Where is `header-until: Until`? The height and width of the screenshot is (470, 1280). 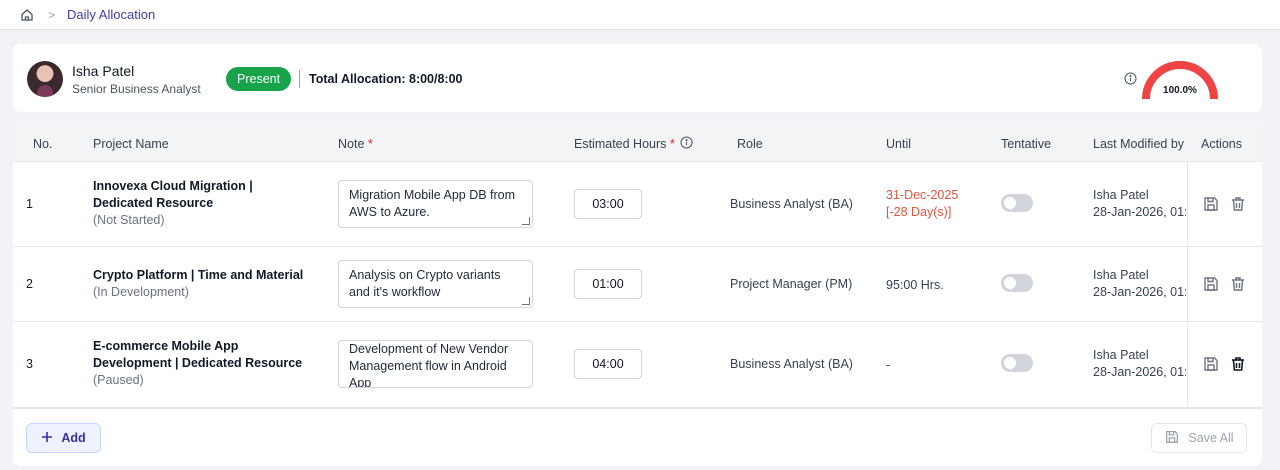 header-until: Until is located at coordinates (899, 144).